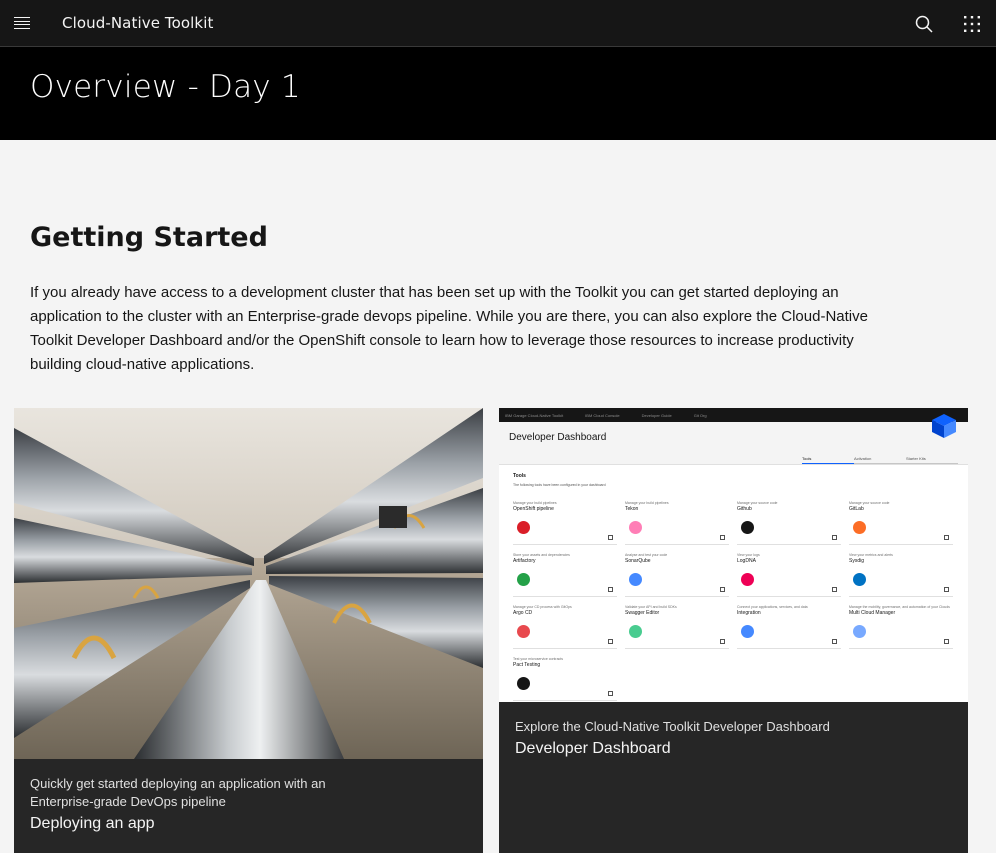 This screenshot has width=996, height=853. What do you see at coordinates (533, 509) in the screenshot?
I see `tool-name: OpenShift pipeline` at bounding box center [533, 509].